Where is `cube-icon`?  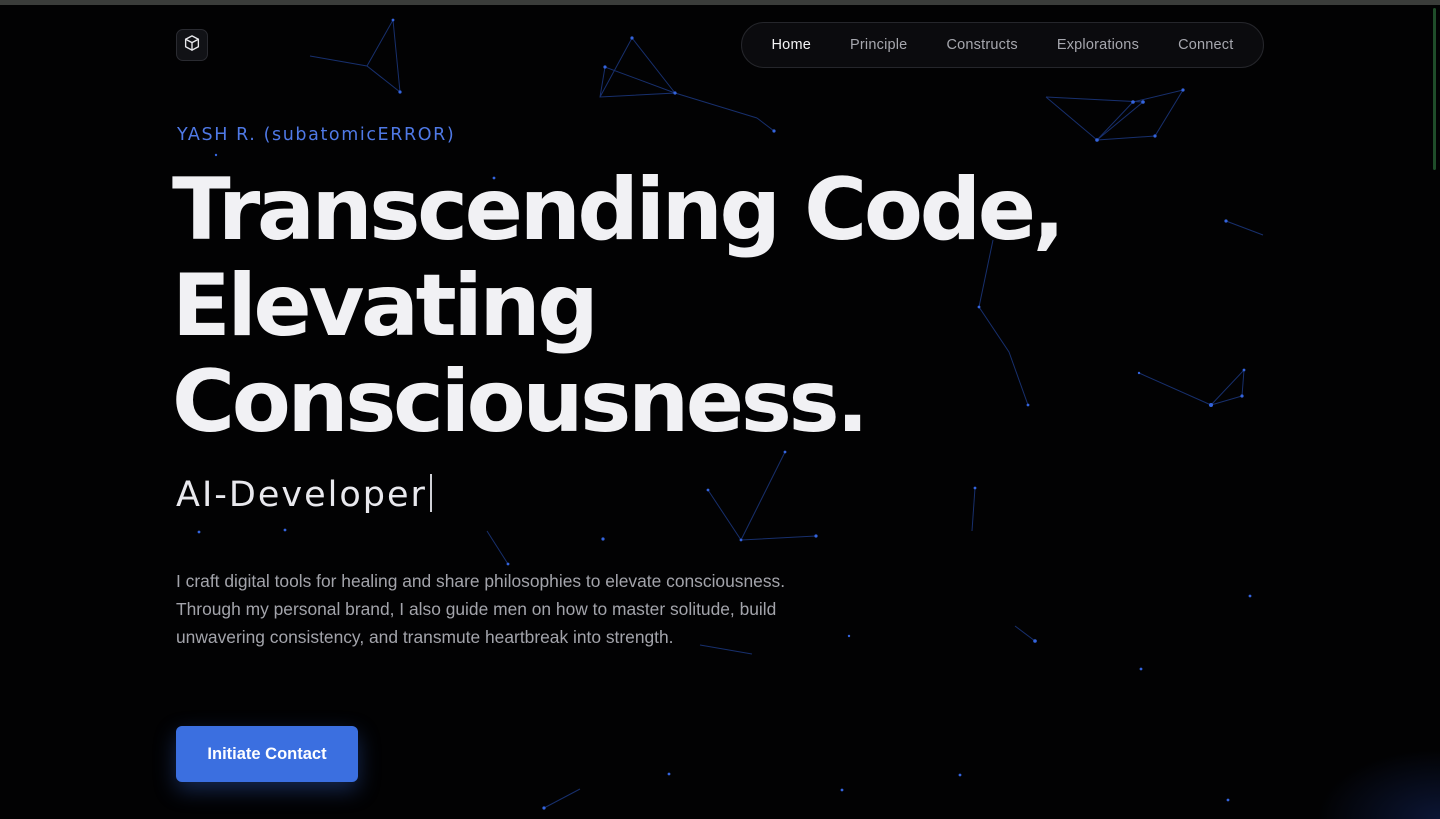 cube-icon is located at coordinates (192, 45).